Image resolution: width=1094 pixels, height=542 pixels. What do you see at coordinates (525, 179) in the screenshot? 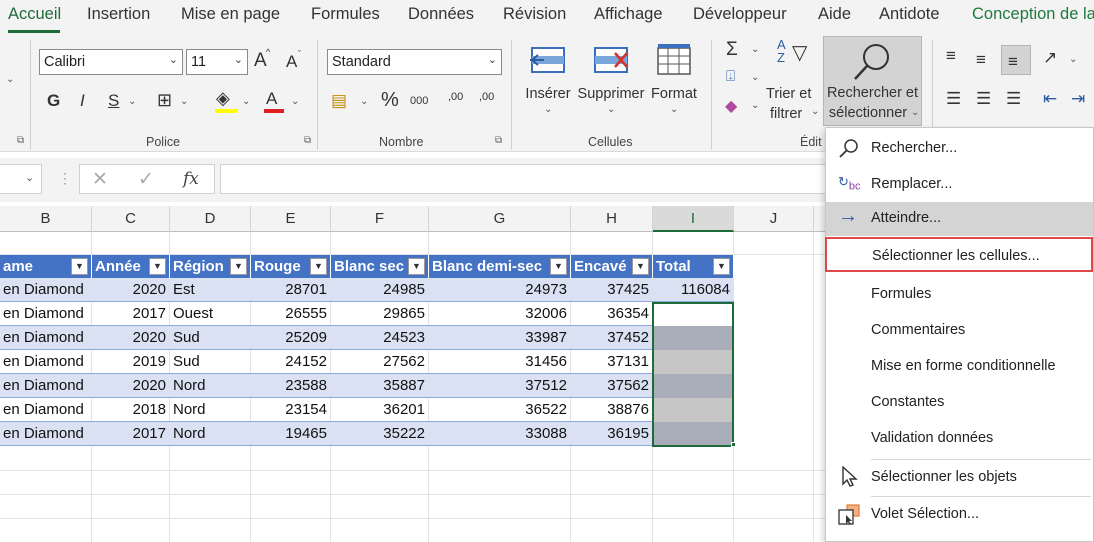
I see `formula-input` at bounding box center [525, 179].